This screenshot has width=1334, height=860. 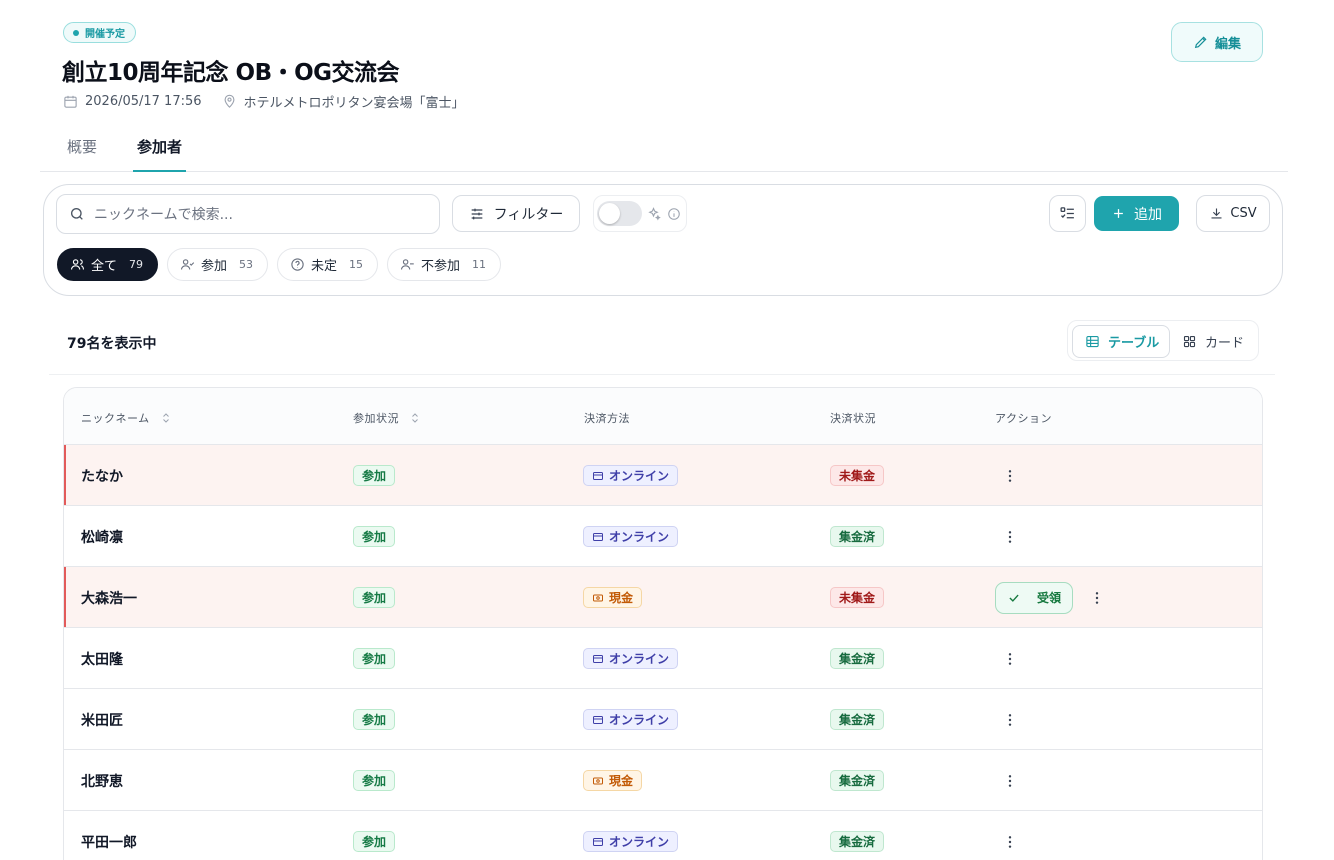 I want to click on edit-button: 編集, so click(x=1217, y=42).